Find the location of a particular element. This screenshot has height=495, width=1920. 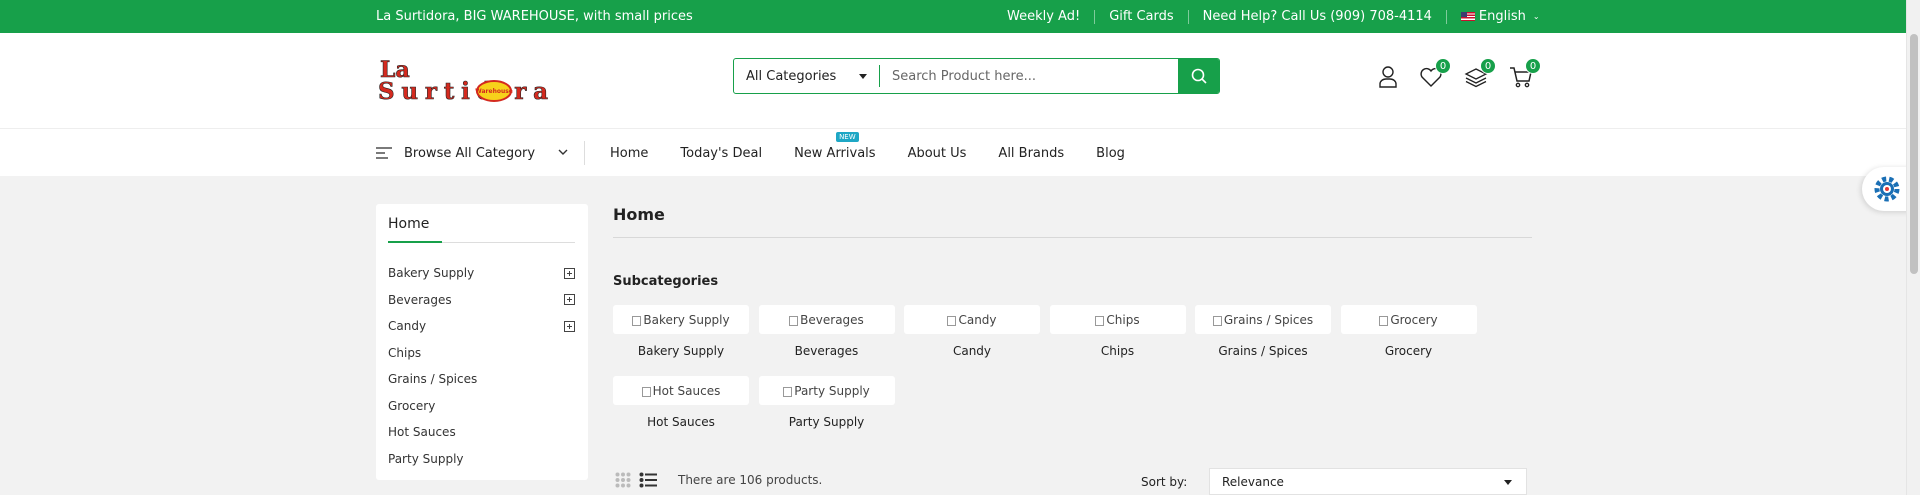

gift-cards-link: Gift Cards is located at coordinates (1142, 16).